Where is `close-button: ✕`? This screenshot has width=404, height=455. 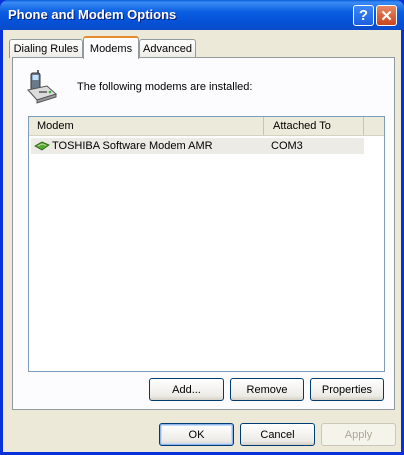 close-button: ✕ is located at coordinates (386, 15).